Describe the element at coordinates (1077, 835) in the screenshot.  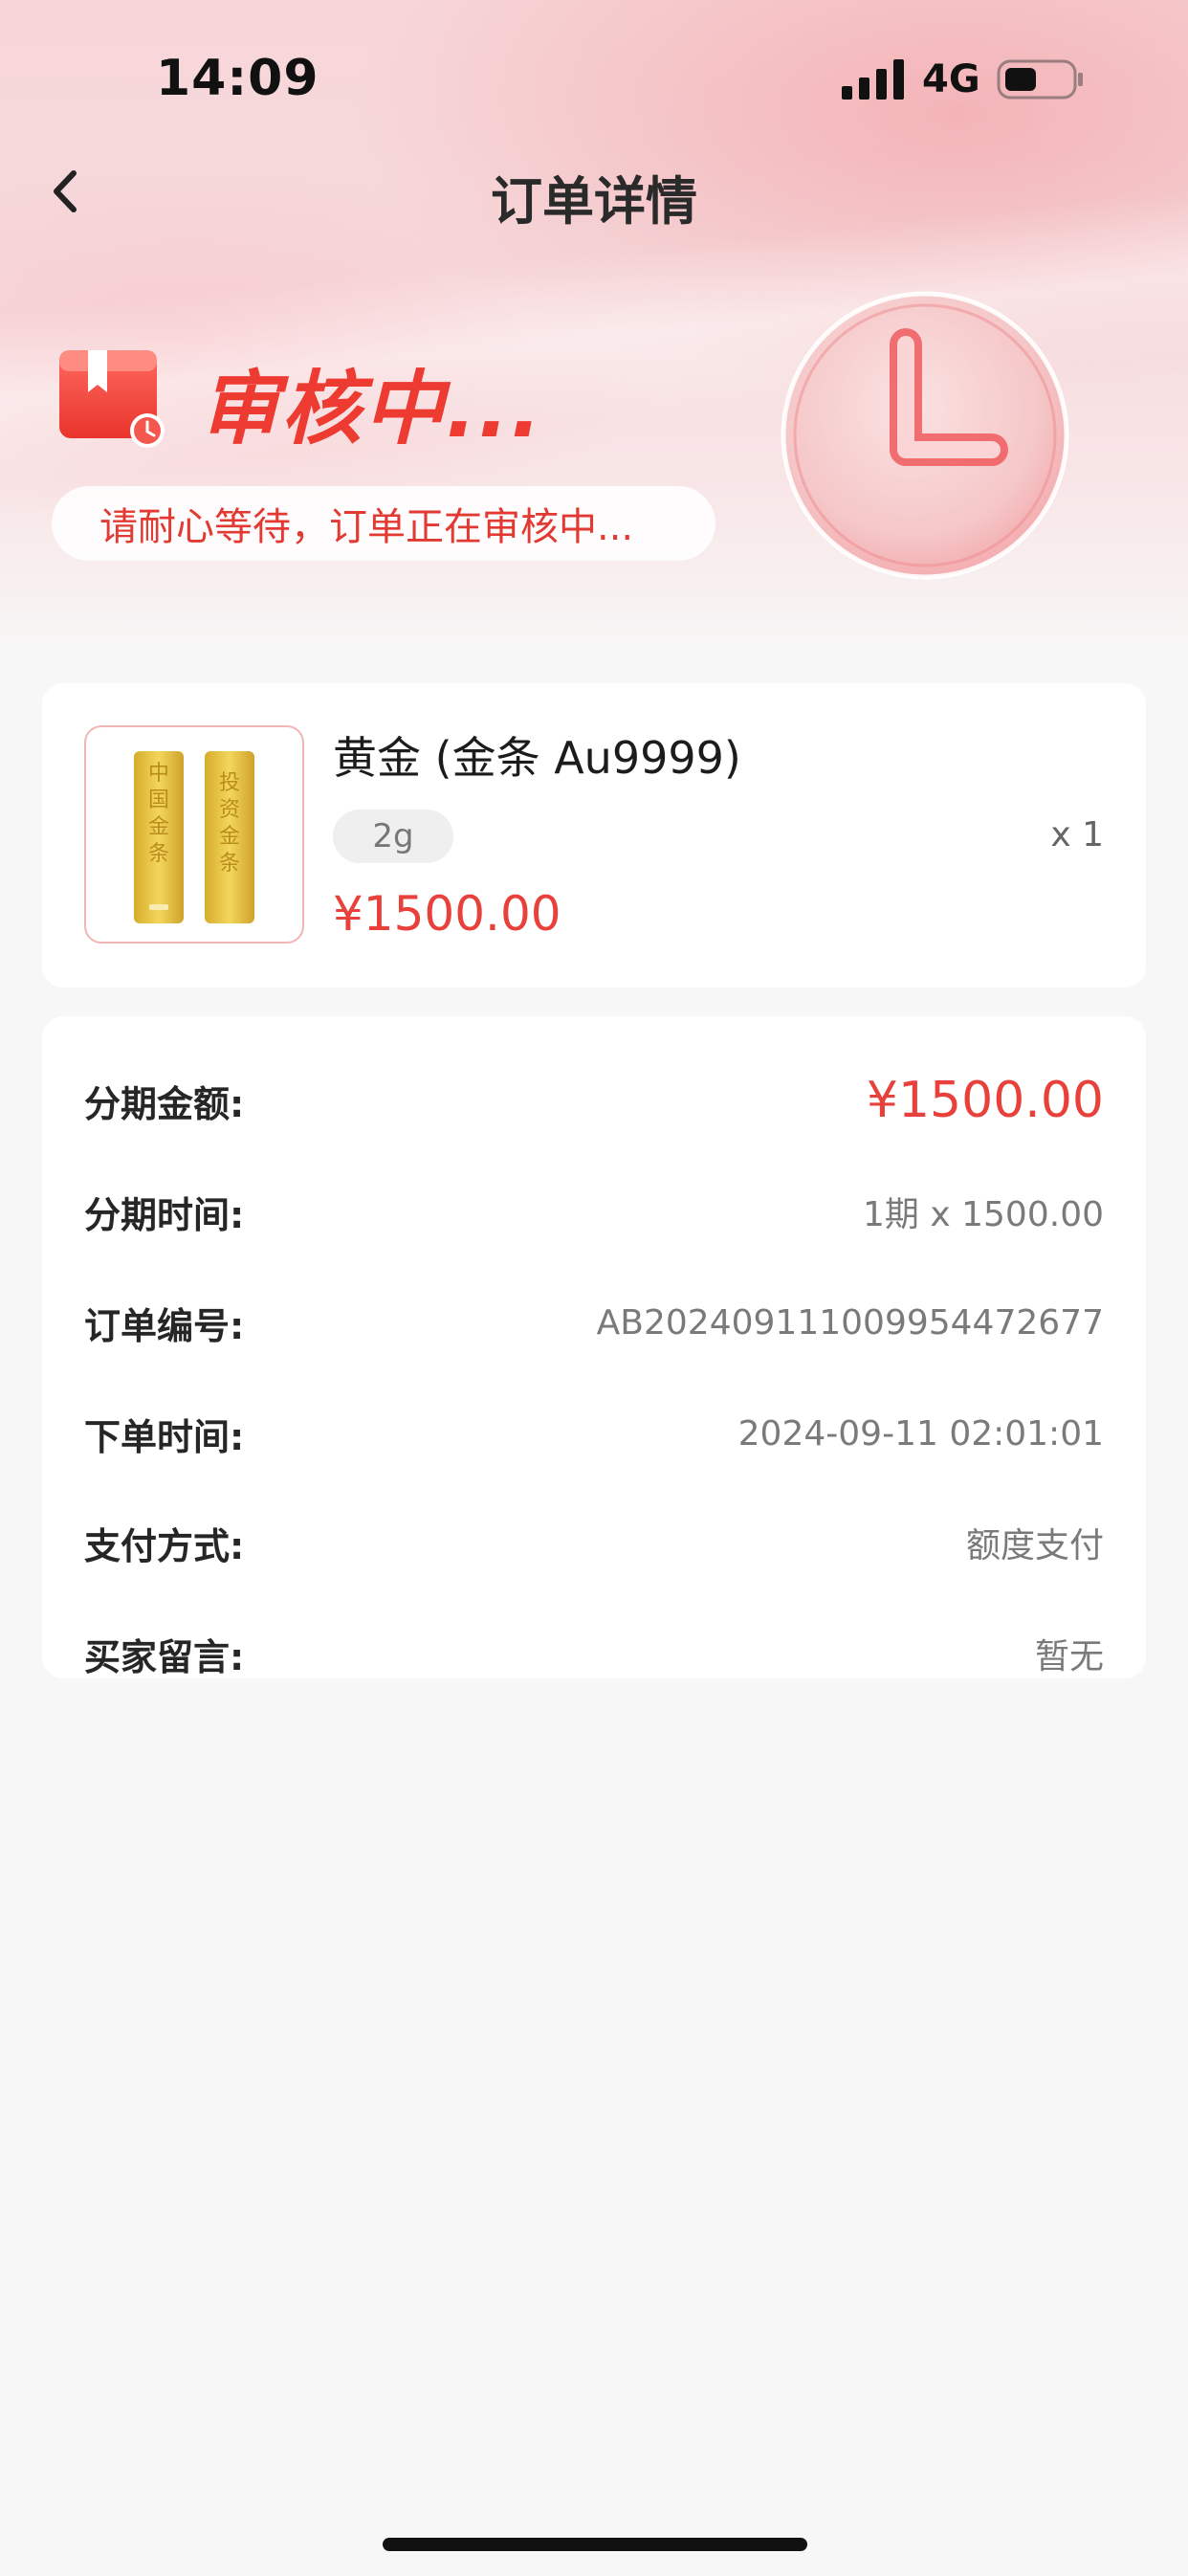
I see `product-quantity: x 1` at that location.